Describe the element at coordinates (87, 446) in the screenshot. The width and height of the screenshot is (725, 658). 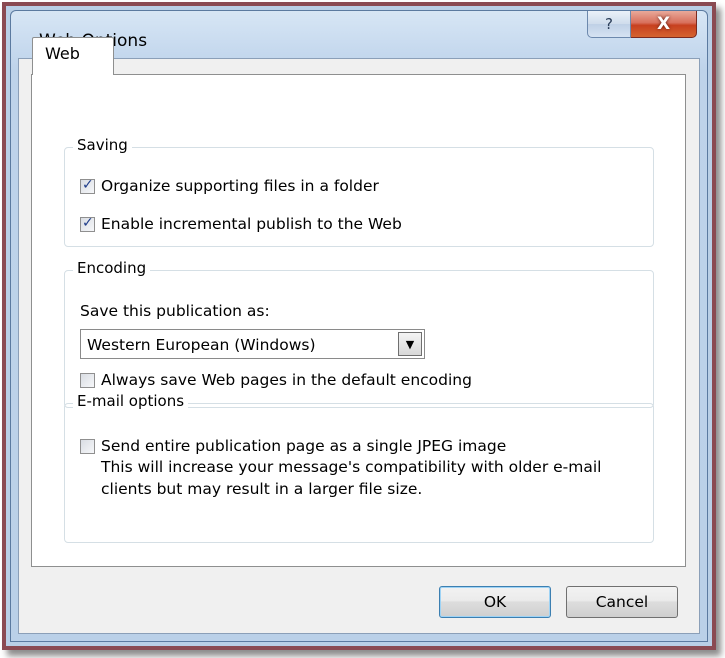
I see `jpeg-checkbox` at that location.